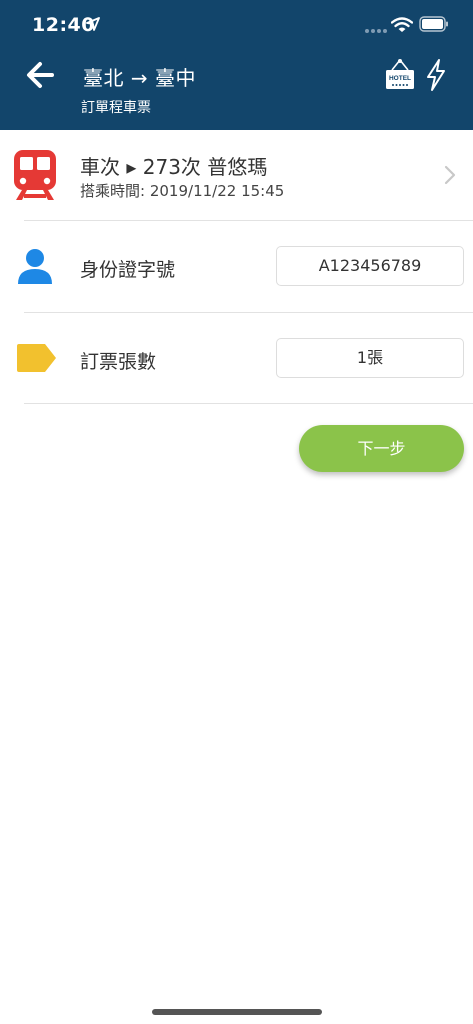 The height and width of the screenshot is (1024, 473). I want to click on id-number-row: 身份證字號 A123456789, so click(236, 266).